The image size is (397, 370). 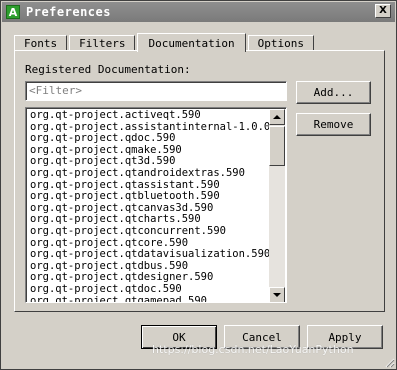 What do you see at coordinates (179, 337) in the screenshot?
I see `ok-button: OK` at bounding box center [179, 337].